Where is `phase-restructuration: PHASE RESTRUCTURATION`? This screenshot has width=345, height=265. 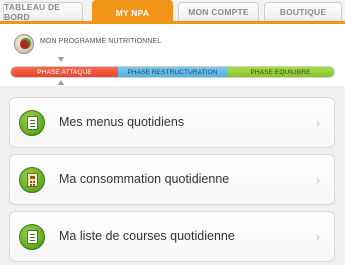 phase-restructuration: PHASE RESTRUCTURATION is located at coordinates (172, 72).